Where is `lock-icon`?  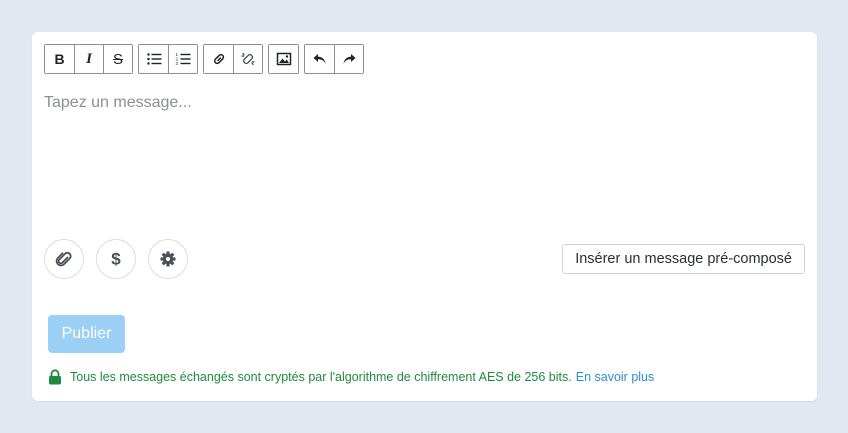 lock-icon is located at coordinates (55, 377).